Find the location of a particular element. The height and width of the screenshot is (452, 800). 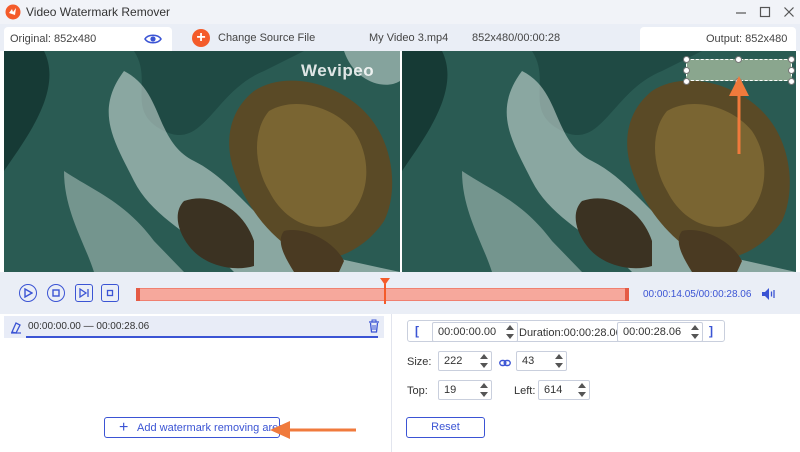

change-source-button: Change Source File is located at coordinates (266, 38).